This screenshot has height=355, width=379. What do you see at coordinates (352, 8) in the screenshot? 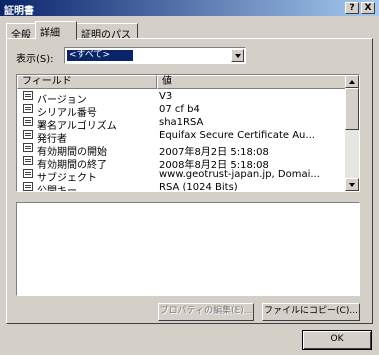
I see `help-button: ?` at bounding box center [352, 8].